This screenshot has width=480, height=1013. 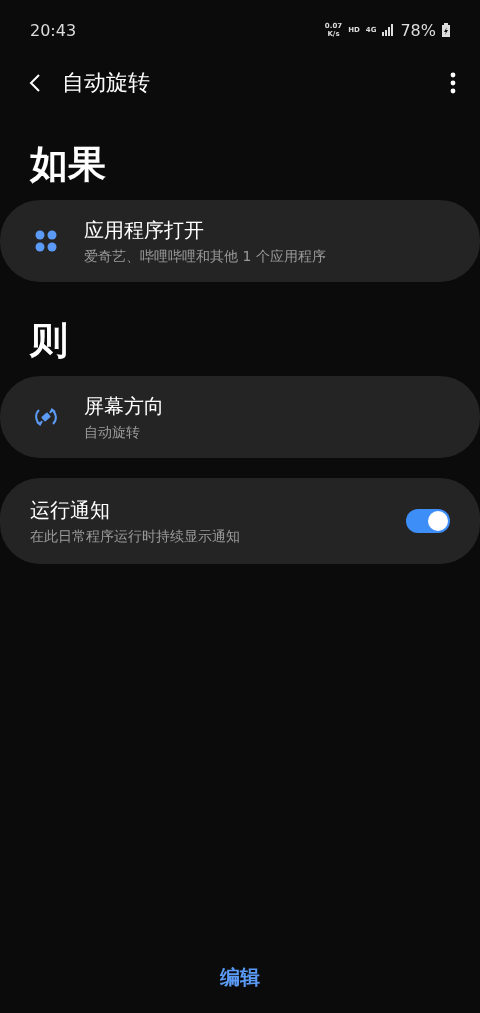 What do you see at coordinates (240, 241) in the screenshot?
I see `rule-card: 应用程序打开 爱奇艺、哔哩哔哩和其他 1 个应用程序` at bounding box center [240, 241].